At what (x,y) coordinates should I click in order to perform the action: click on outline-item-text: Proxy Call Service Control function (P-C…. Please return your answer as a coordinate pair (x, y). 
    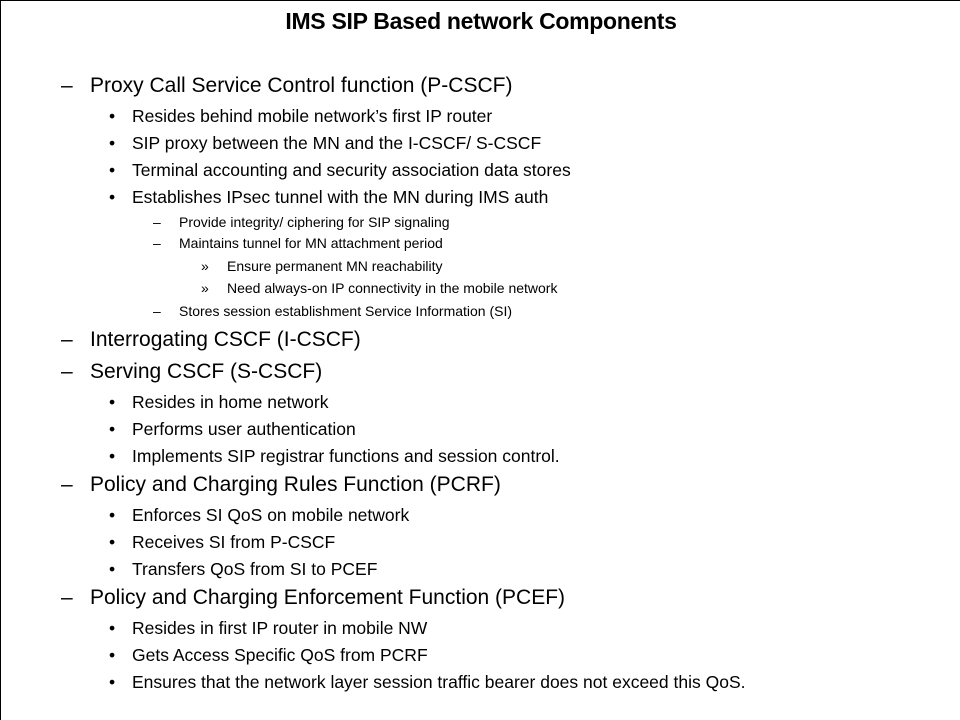
    Looking at the image, I should click on (301, 85).